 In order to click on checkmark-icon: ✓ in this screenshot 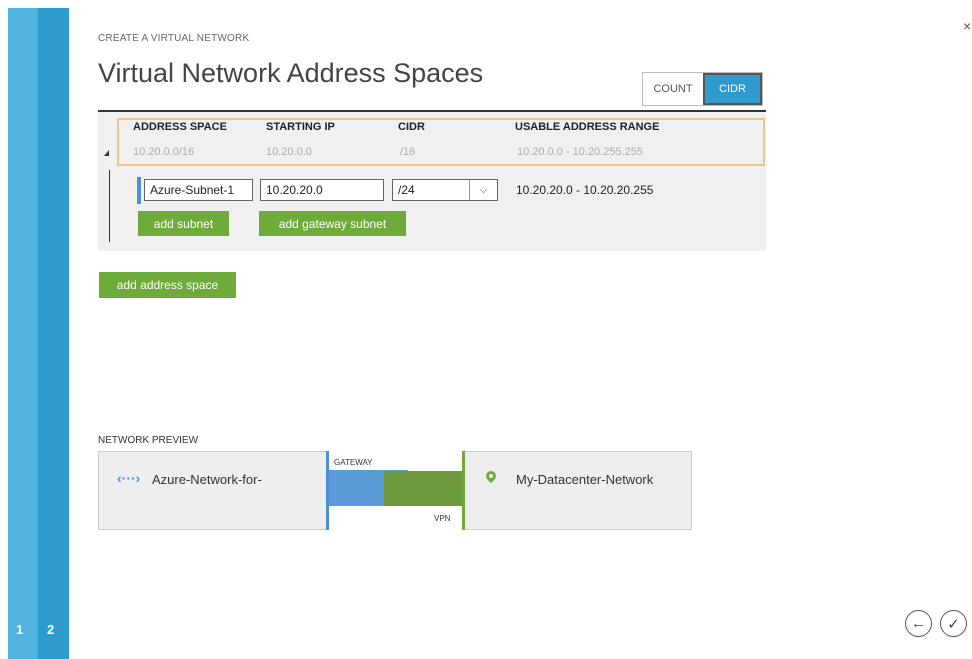, I will do `click(953, 623)`.